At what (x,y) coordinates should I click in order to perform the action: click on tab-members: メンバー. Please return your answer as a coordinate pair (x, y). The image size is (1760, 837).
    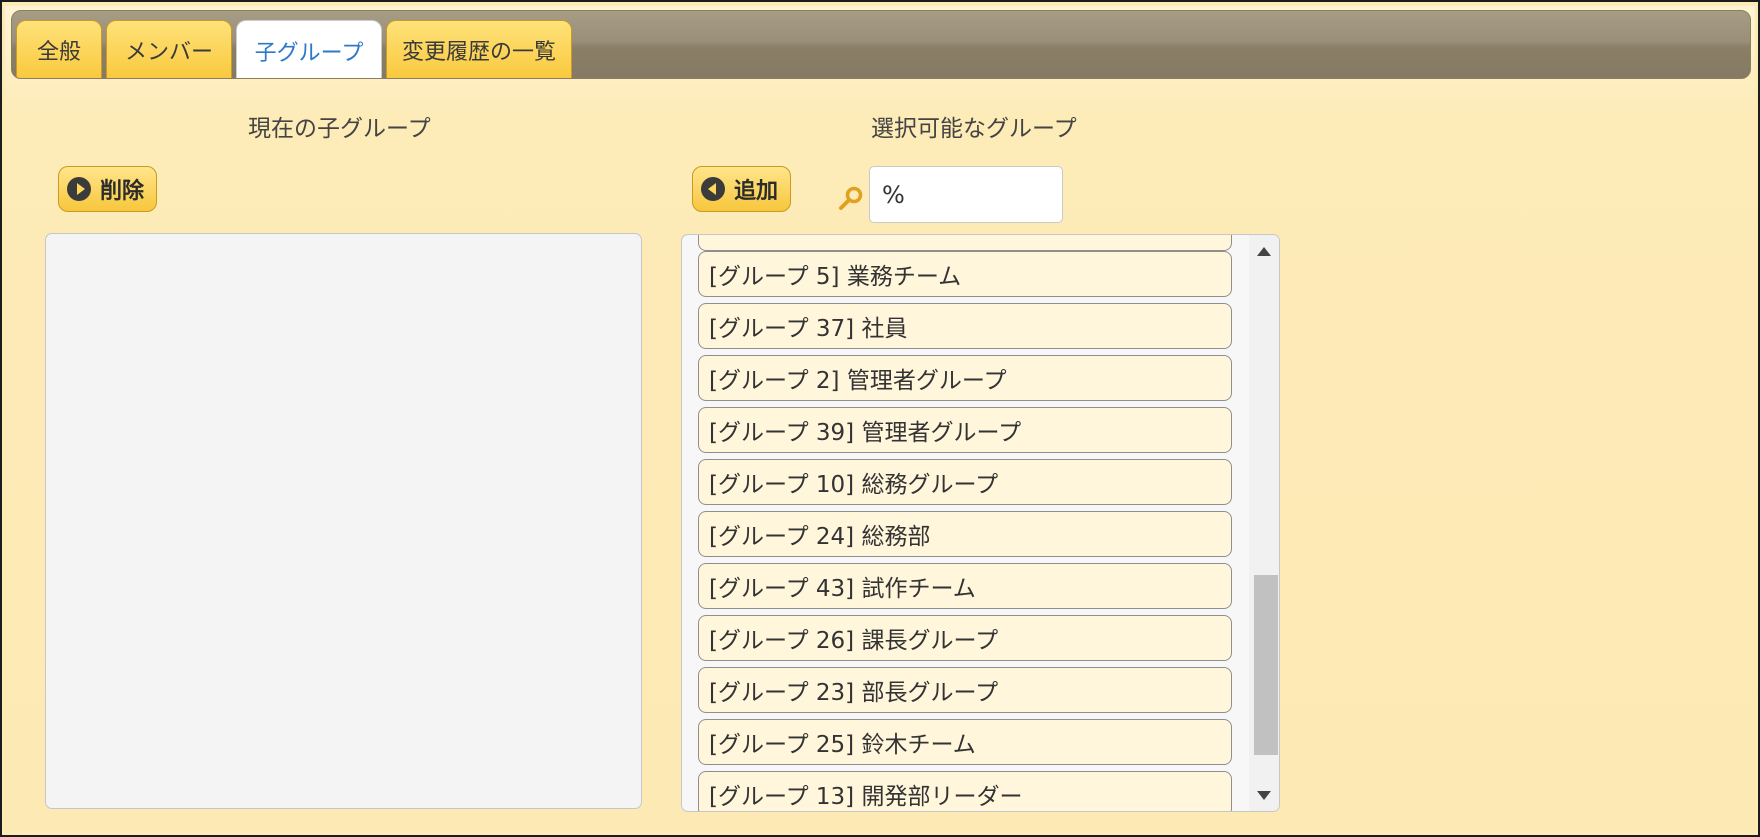
    Looking at the image, I should click on (169, 49).